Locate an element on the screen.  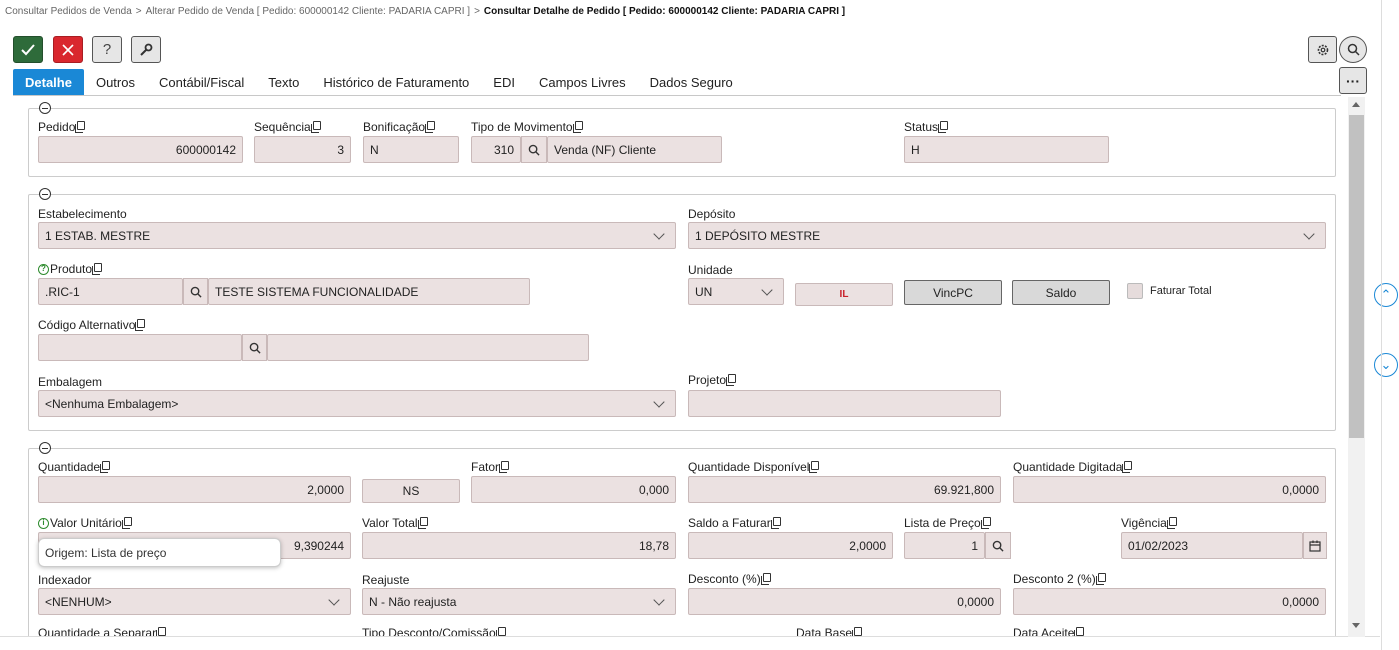
valor-unitario-label: i Valor Unitário is located at coordinates (85, 523).